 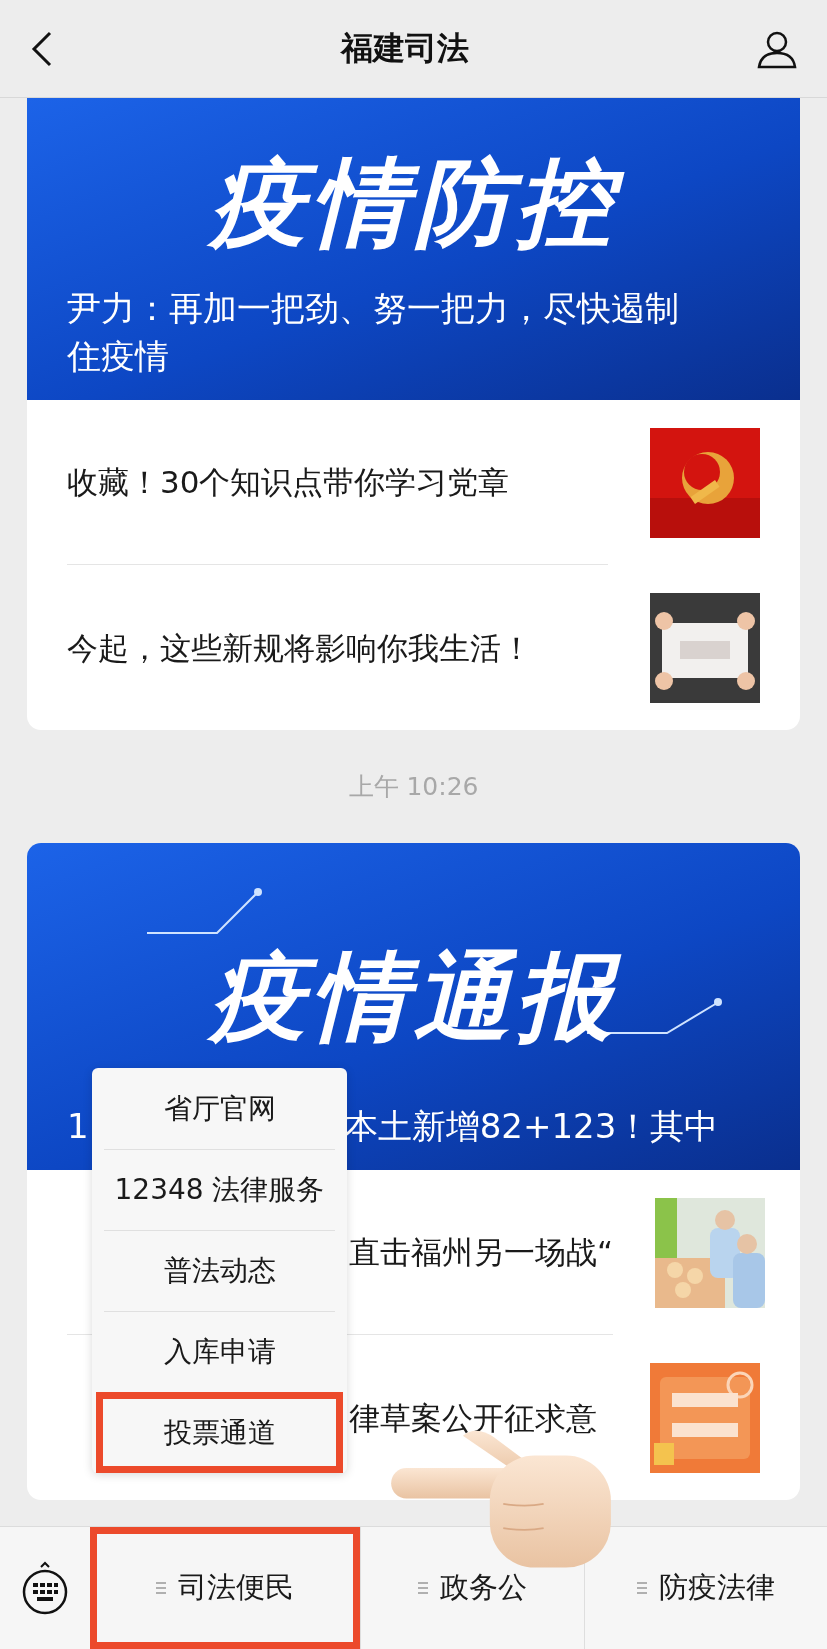 I want to click on menu-item: 12348 法律服务, so click(x=219, y=1189).